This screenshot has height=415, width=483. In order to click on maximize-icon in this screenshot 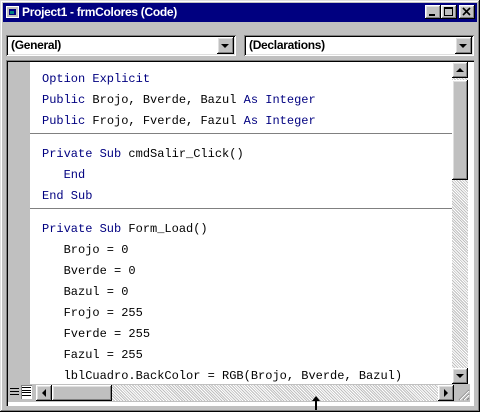, I will do `click(448, 11)`.